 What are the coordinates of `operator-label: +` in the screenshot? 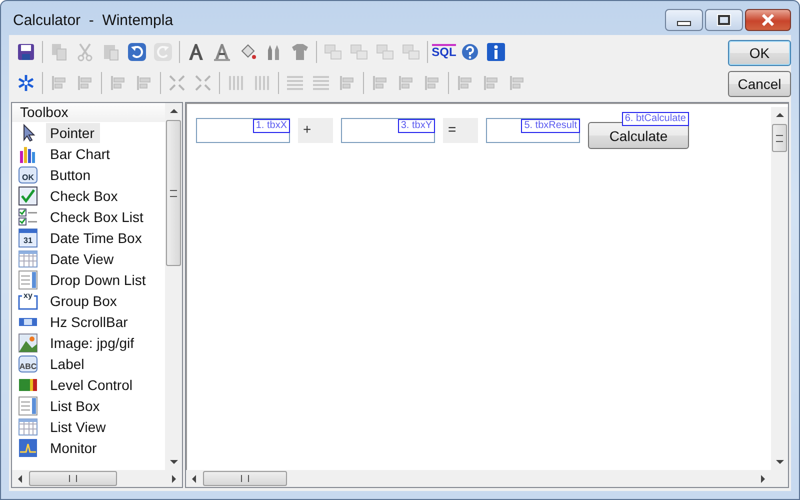 It's located at (315, 130).